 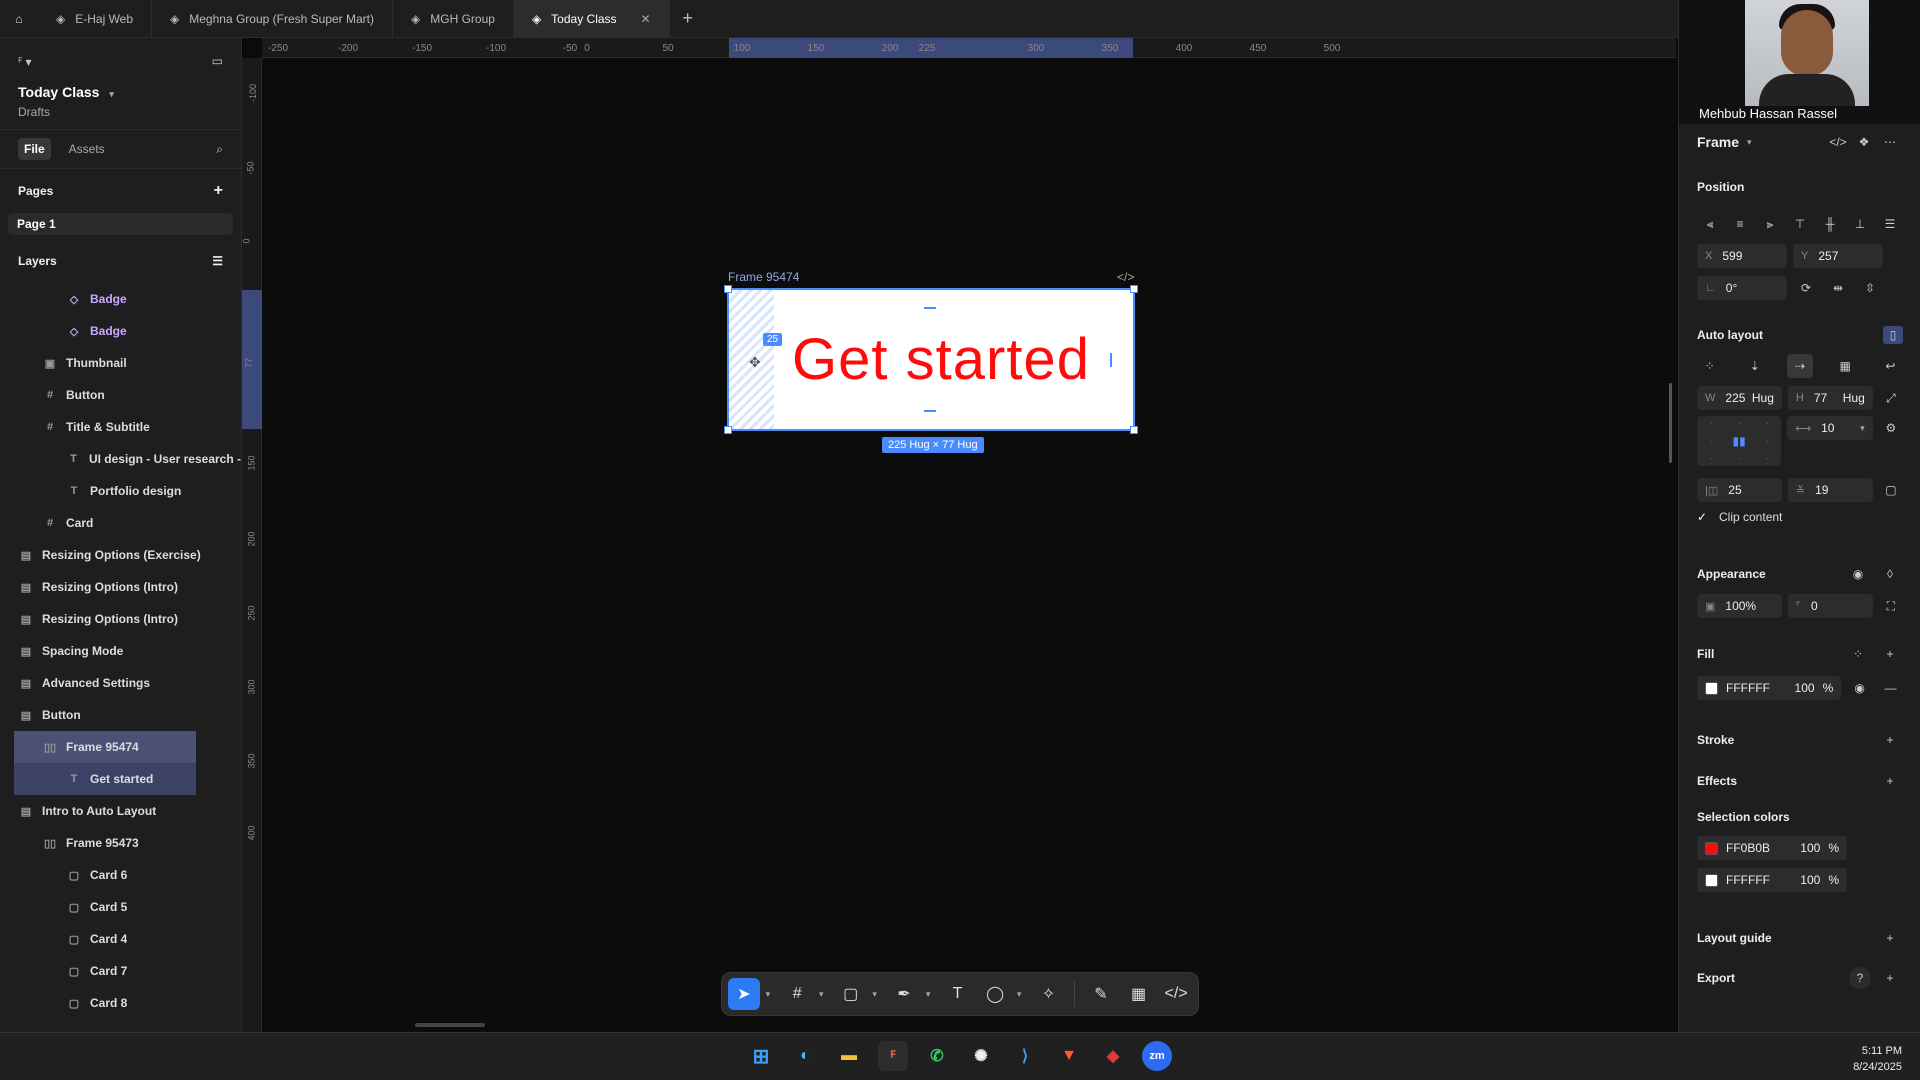 What do you see at coordinates (25, 61) in the screenshot?
I see `main-menu-icon: ꟳ ▾` at bounding box center [25, 61].